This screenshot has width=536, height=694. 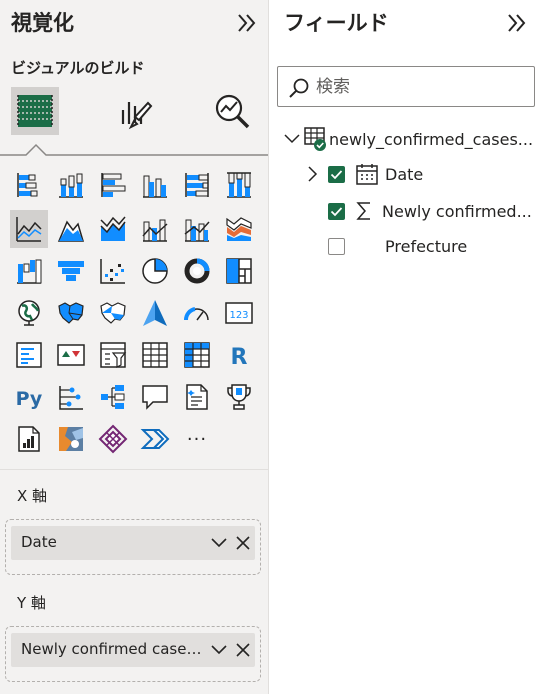 What do you see at coordinates (336, 23) in the screenshot?
I see `fields-title: フィールド` at bounding box center [336, 23].